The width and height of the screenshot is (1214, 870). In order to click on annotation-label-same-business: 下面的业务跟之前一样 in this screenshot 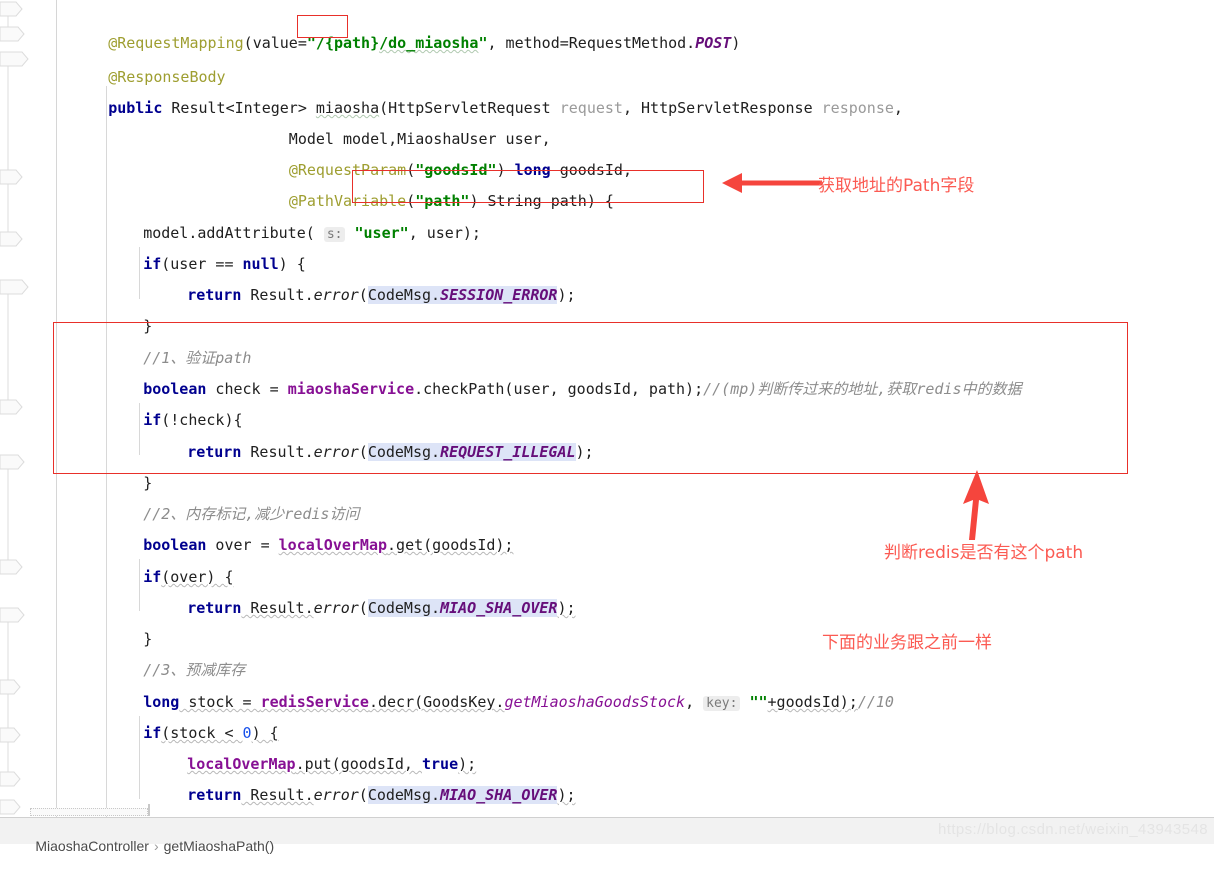, I will do `click(907, 643)`.